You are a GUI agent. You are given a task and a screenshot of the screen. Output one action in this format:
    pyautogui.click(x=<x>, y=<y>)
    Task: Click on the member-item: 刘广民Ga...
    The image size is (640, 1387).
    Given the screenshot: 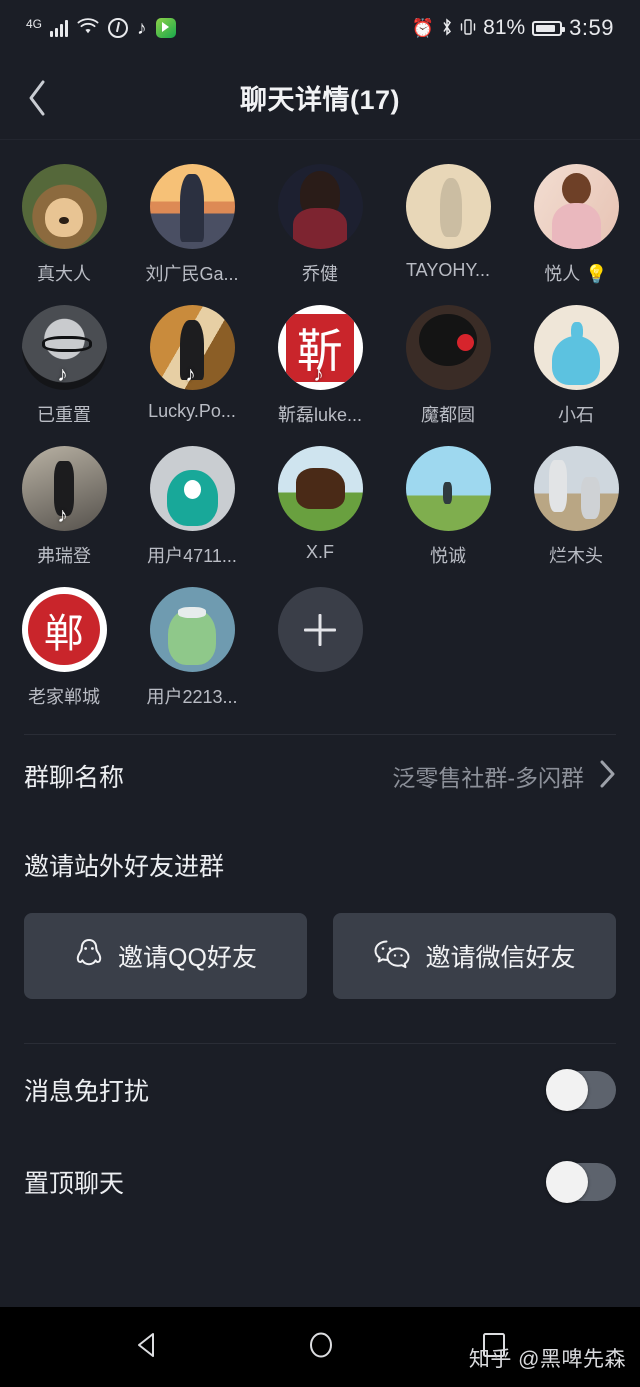 What is the action you would take?
    pyautogui.click(x=192, y=225)
    